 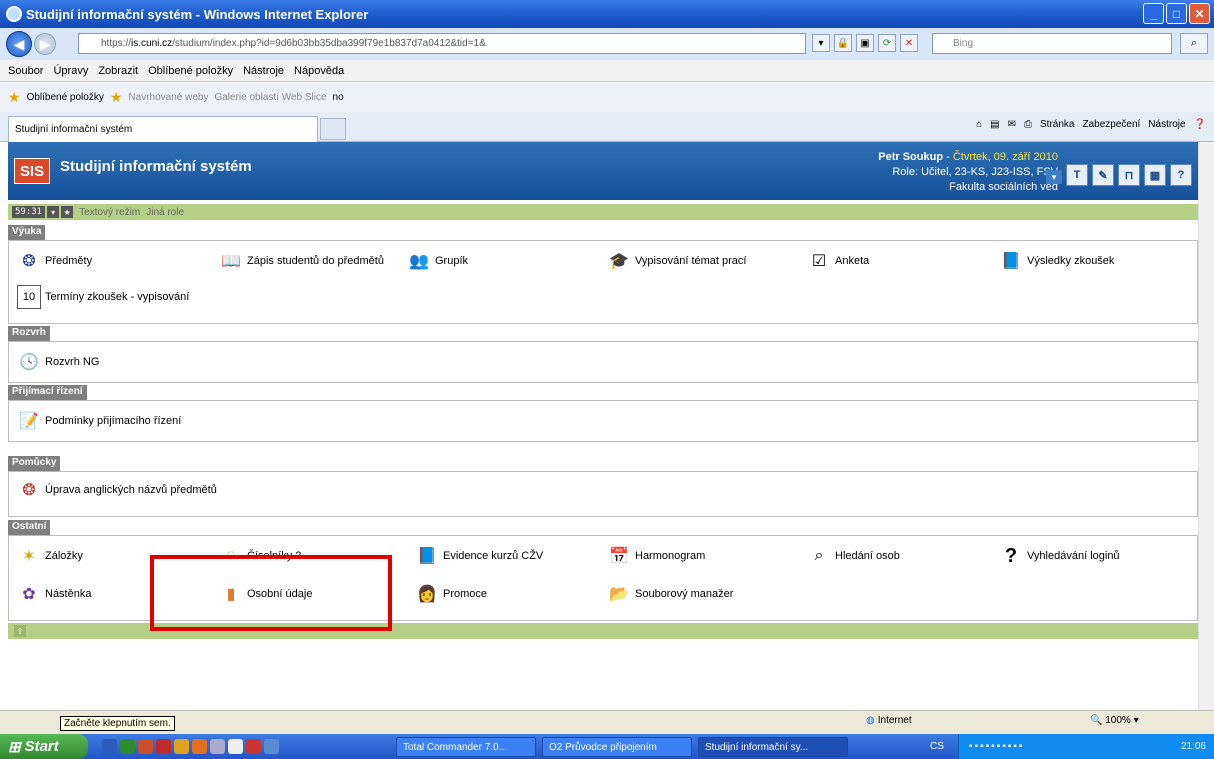 I want to click on link-harmonogram: 📅 Harmonogram, so click(x=656, y=556).